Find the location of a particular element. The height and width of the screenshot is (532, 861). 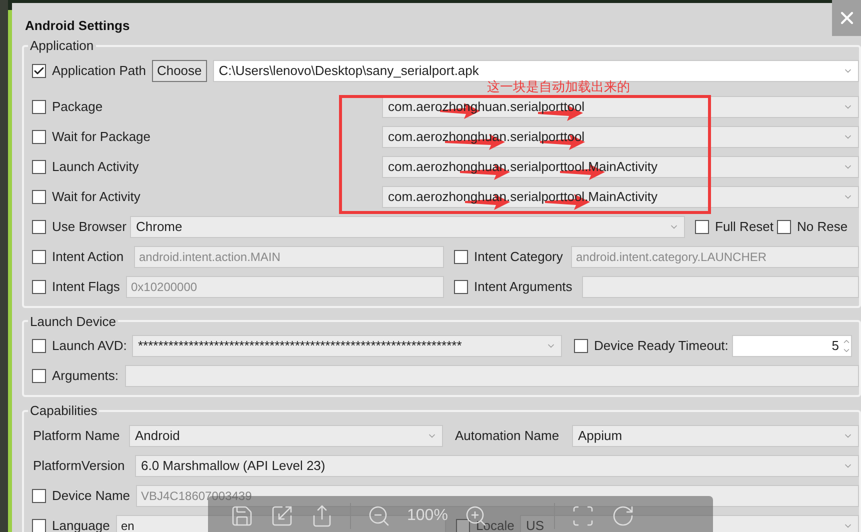

field-label: Device Name is located at coordinates (91, 495).